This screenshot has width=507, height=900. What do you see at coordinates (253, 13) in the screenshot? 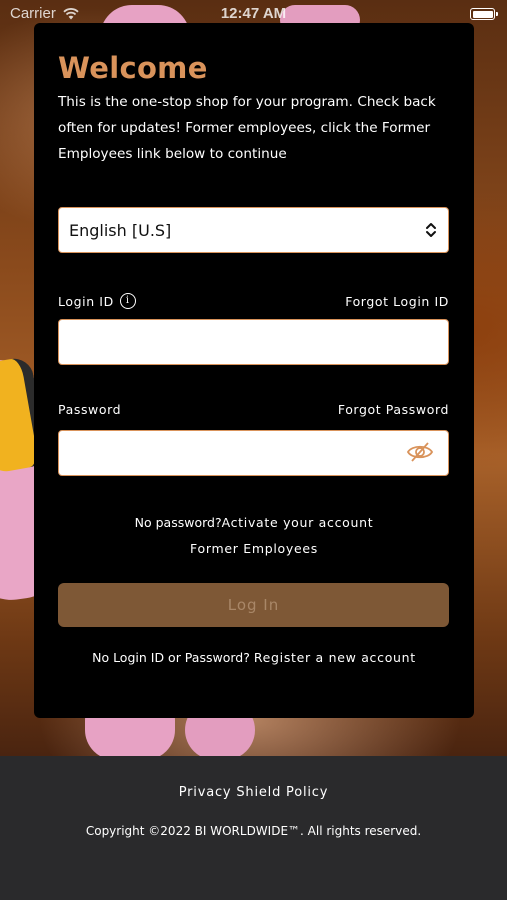
I see `status-time: 12:47 AM` at bounding box center [253, 13].